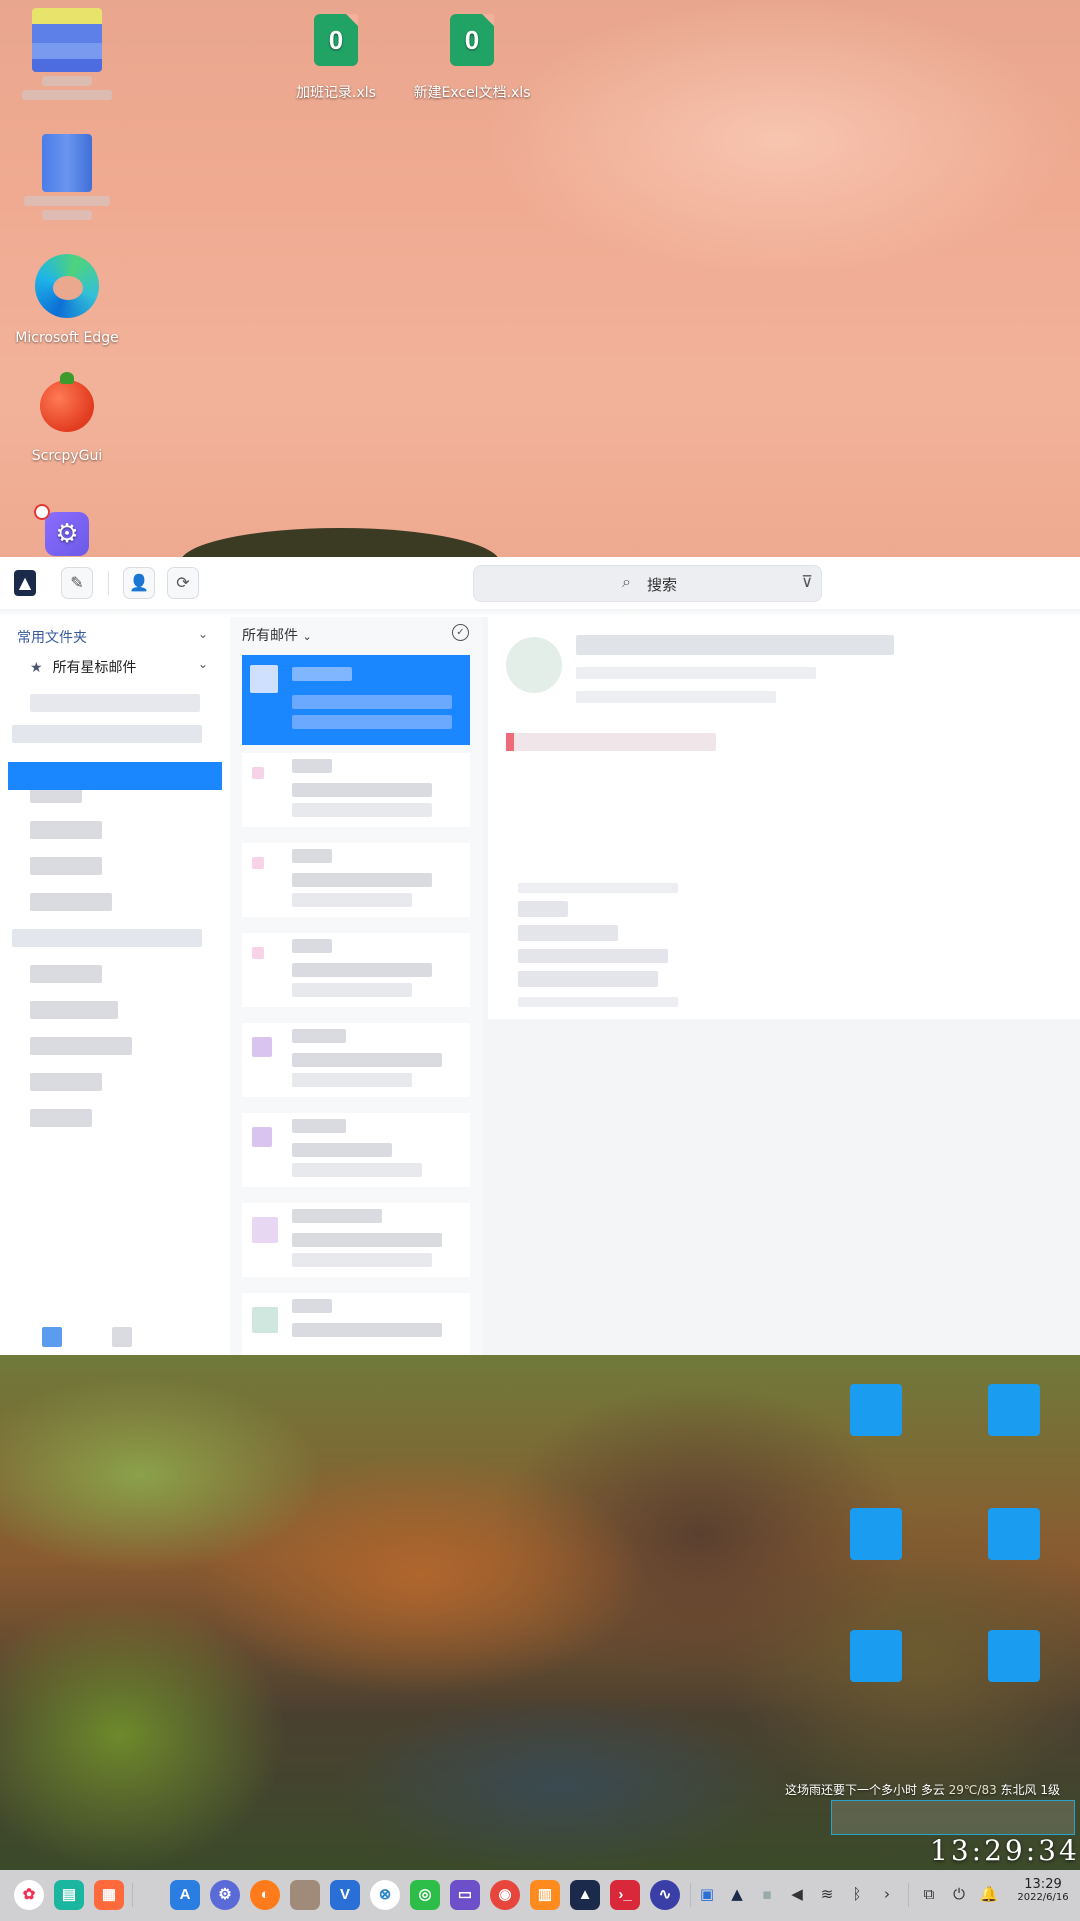 The width and height of the screenshot is (1080, 1921). I want to click on desktop-file-overtime: 0 加班记录.xls, so click(336, 58).